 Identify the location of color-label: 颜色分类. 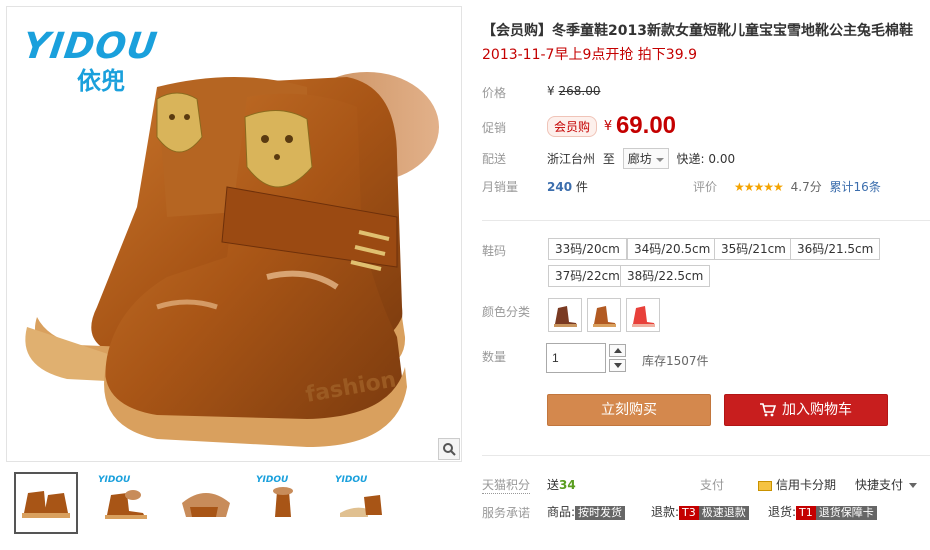
(506, 312).